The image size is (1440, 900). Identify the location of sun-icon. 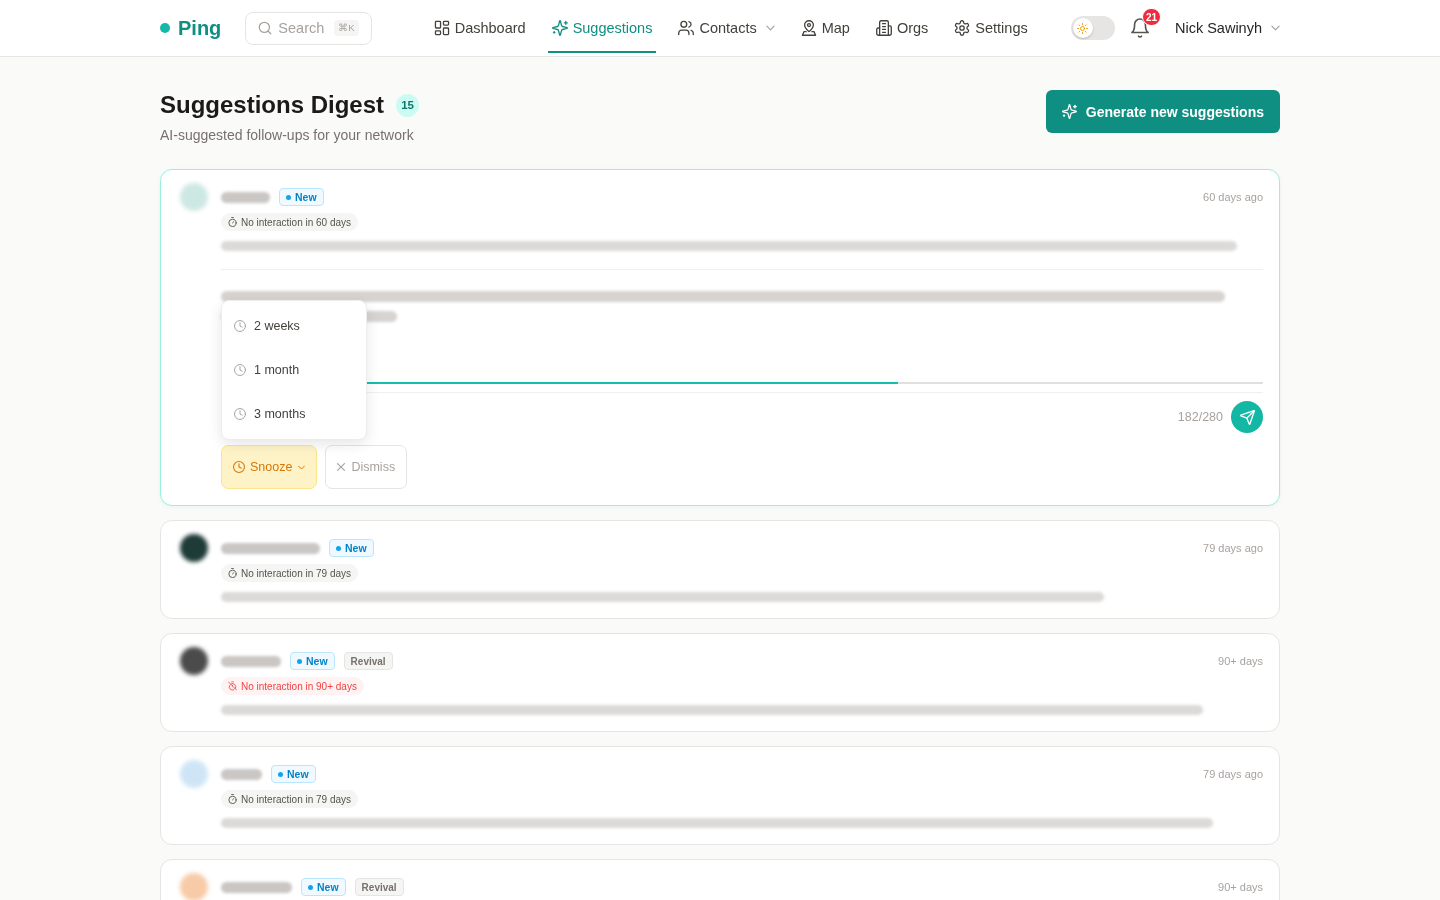
(1083, 28).